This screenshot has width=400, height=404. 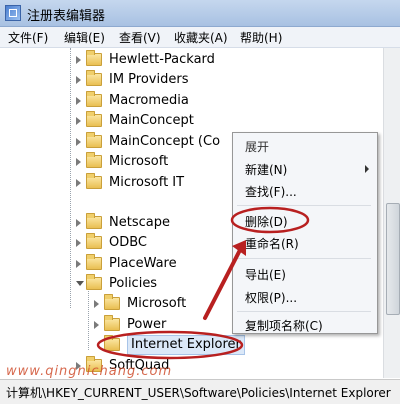 What do you see at coordinates (94, 282) in the screenshot?
I see `folder-open-icon` at bounding box center [94, 282].